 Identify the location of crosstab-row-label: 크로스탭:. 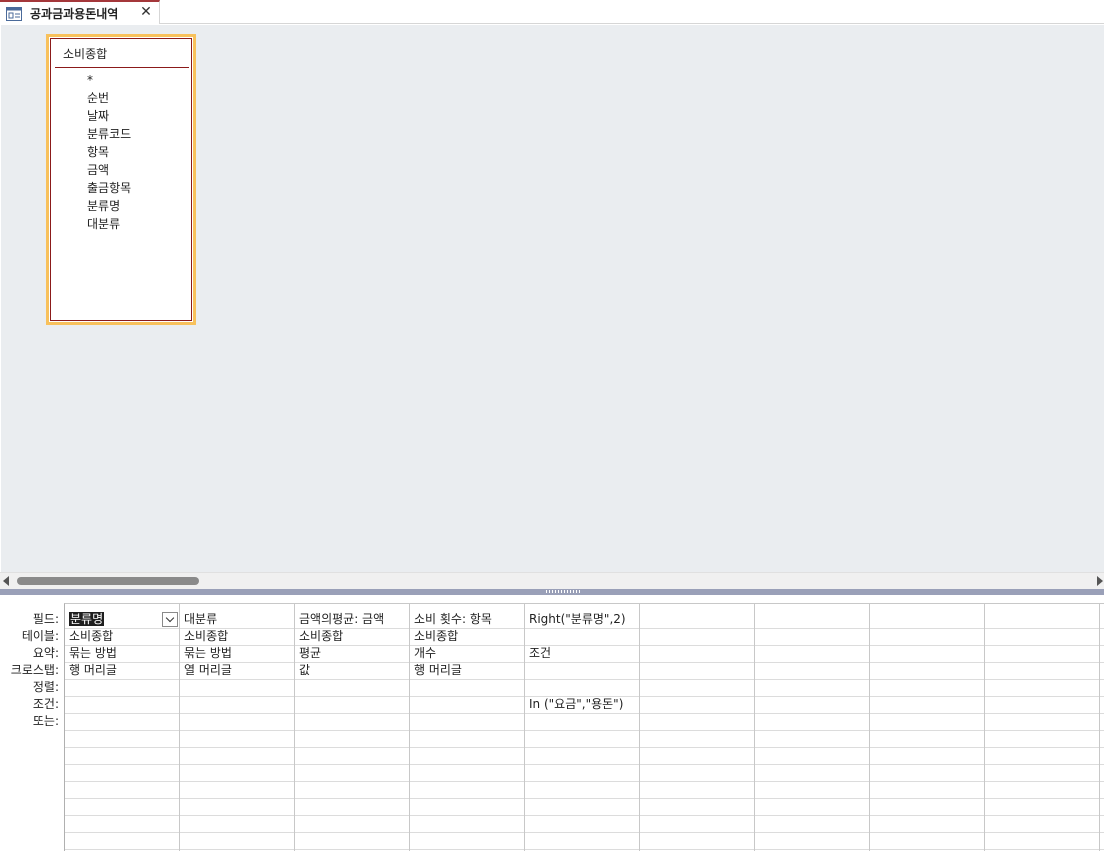
(34, 670).